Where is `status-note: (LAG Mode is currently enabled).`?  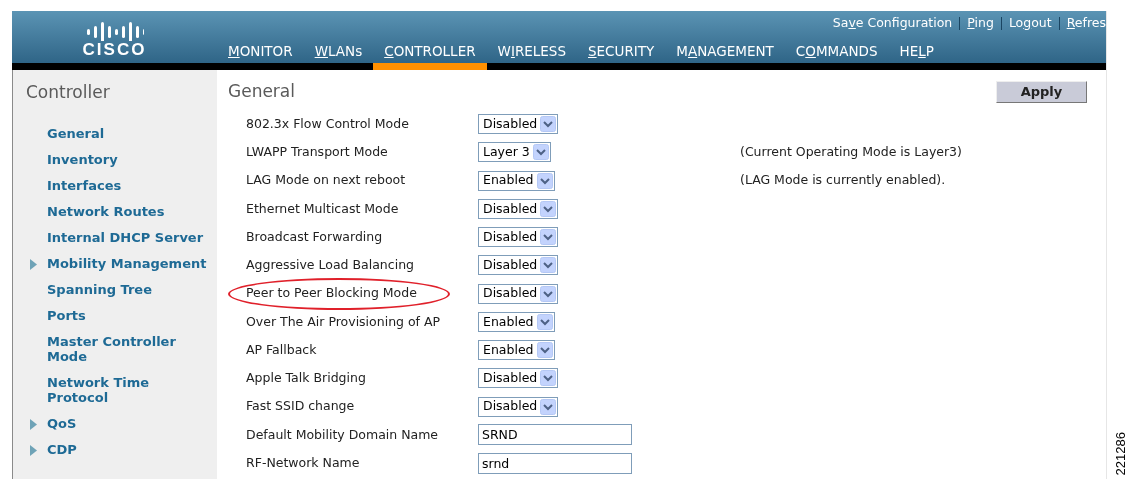
status-note: (LAG Mode is currently enabled). is located at coordinates (843, 180).